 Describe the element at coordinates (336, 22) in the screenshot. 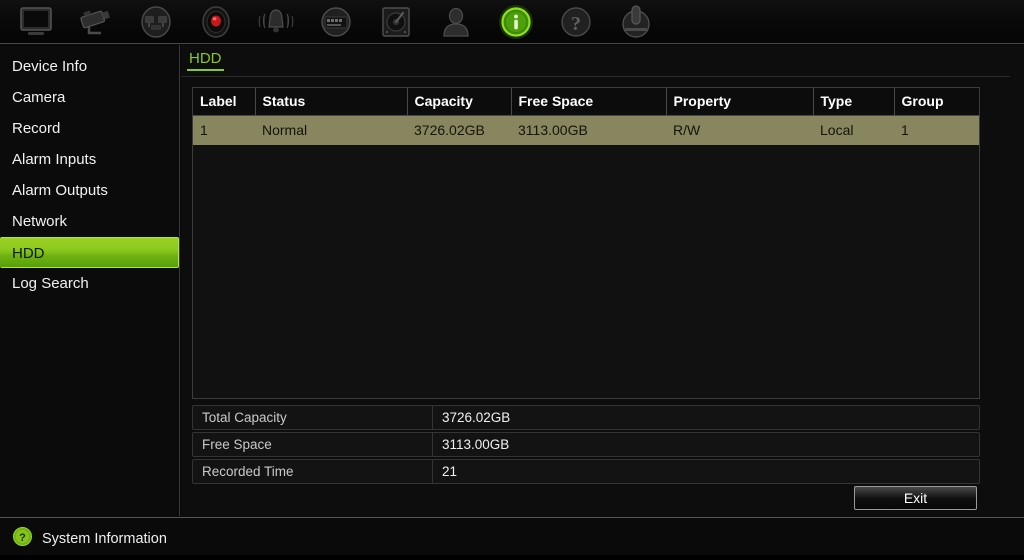

I see `device-icon` at that location.